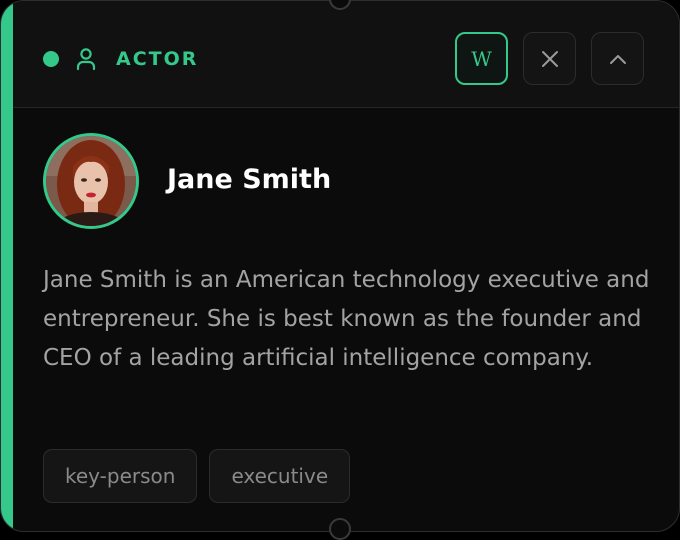 The image size is (680, 540). What do you see at coordinates (7, 266) in the screenshot?
I see `accent-bar` at bounding box center [7, 266].